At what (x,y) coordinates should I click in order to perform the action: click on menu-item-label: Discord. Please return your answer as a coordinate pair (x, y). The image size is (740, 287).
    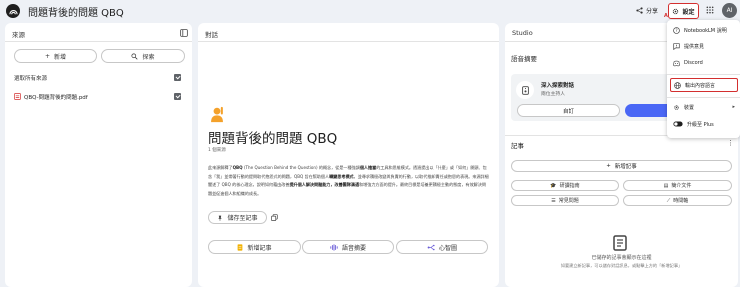
    Looking at the image, I should click on (693, 63).